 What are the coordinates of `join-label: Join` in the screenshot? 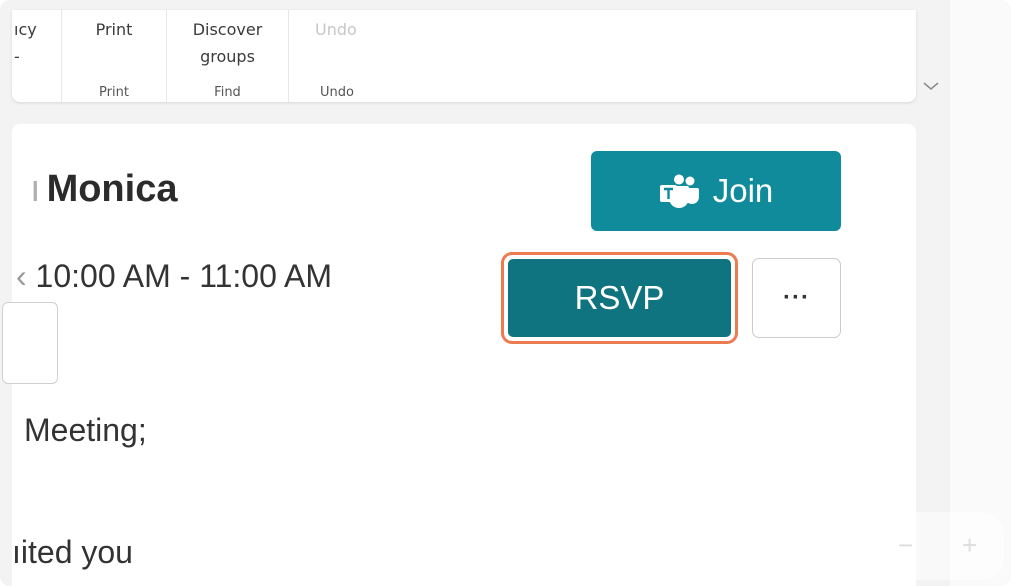 It's located at (743, 190).